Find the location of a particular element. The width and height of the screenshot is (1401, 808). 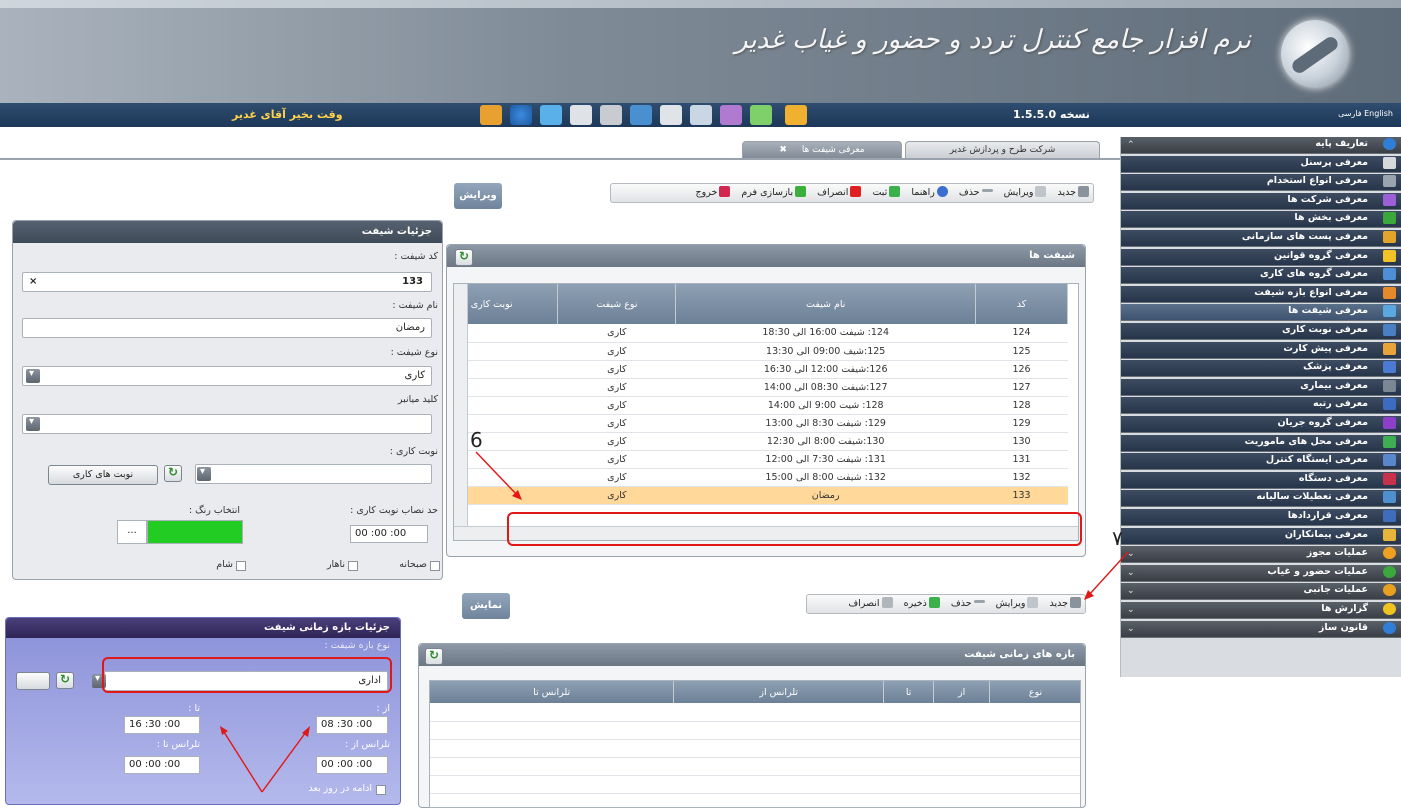

notes-icon is located at coordinates (671, 115).